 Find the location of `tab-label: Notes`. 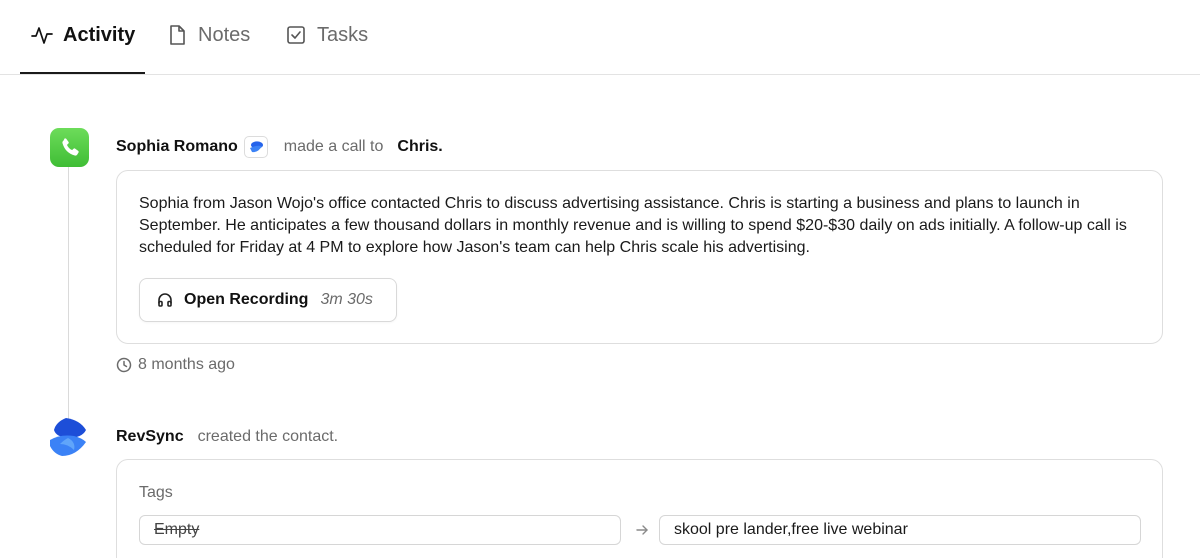

tab-label: Notes is located at coordinates (224, 34).